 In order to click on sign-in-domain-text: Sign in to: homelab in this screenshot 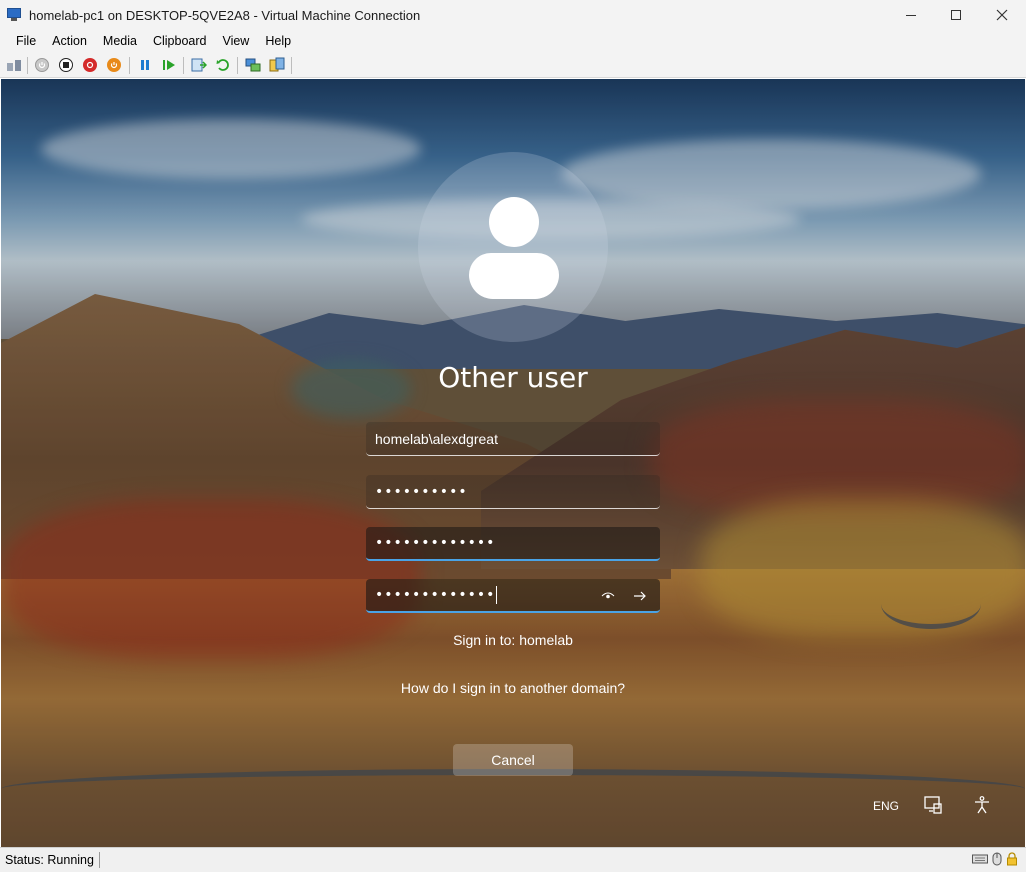, I will do `click(513, 640)`.